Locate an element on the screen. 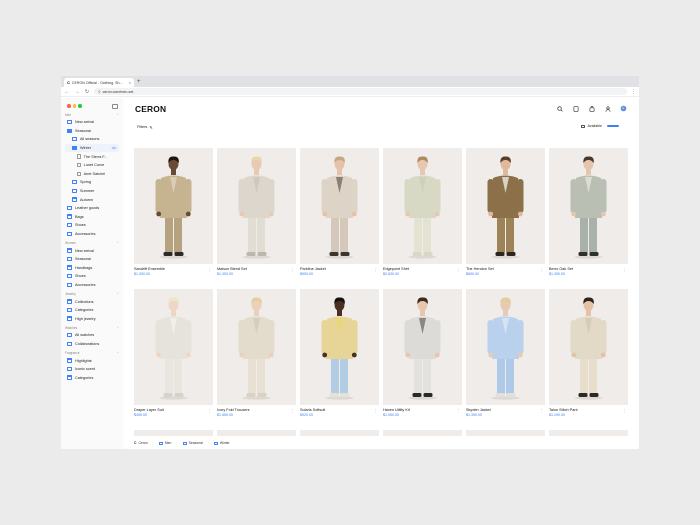  available-filter: Available is located at coordinates (600, 126).